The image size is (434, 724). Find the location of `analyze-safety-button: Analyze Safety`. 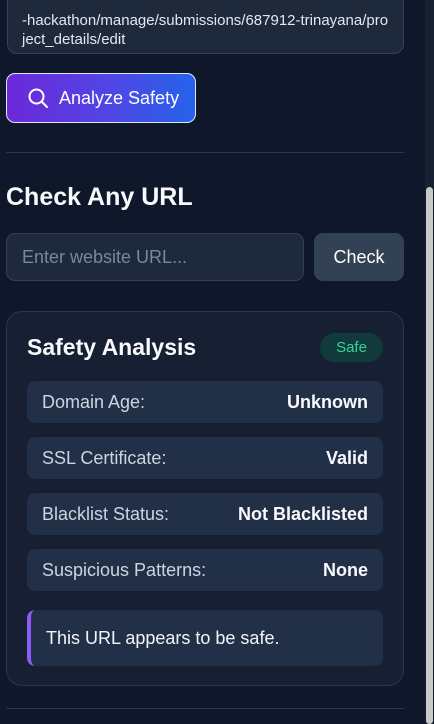

analyze-safety-button: Analyze Safety is located at coordinates (101, 98).